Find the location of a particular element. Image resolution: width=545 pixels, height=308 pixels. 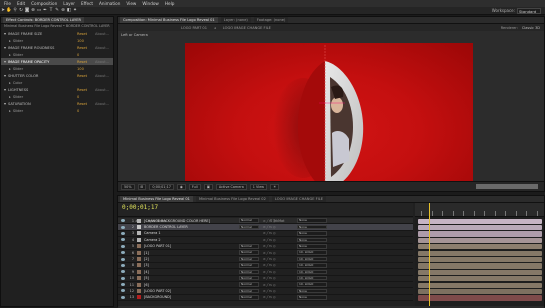

tab-timeline-03: LOGO IMAGE CHANGE FILE is located at coordinates (299, 199).